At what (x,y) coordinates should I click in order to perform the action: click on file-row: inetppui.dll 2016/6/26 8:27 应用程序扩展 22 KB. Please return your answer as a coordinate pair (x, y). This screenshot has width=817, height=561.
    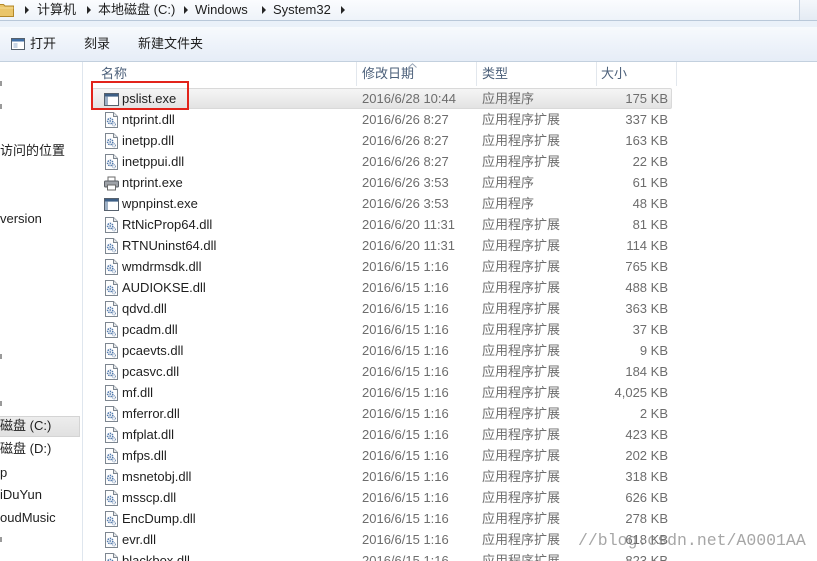
    Looking at the image, I should click on (450, 161).